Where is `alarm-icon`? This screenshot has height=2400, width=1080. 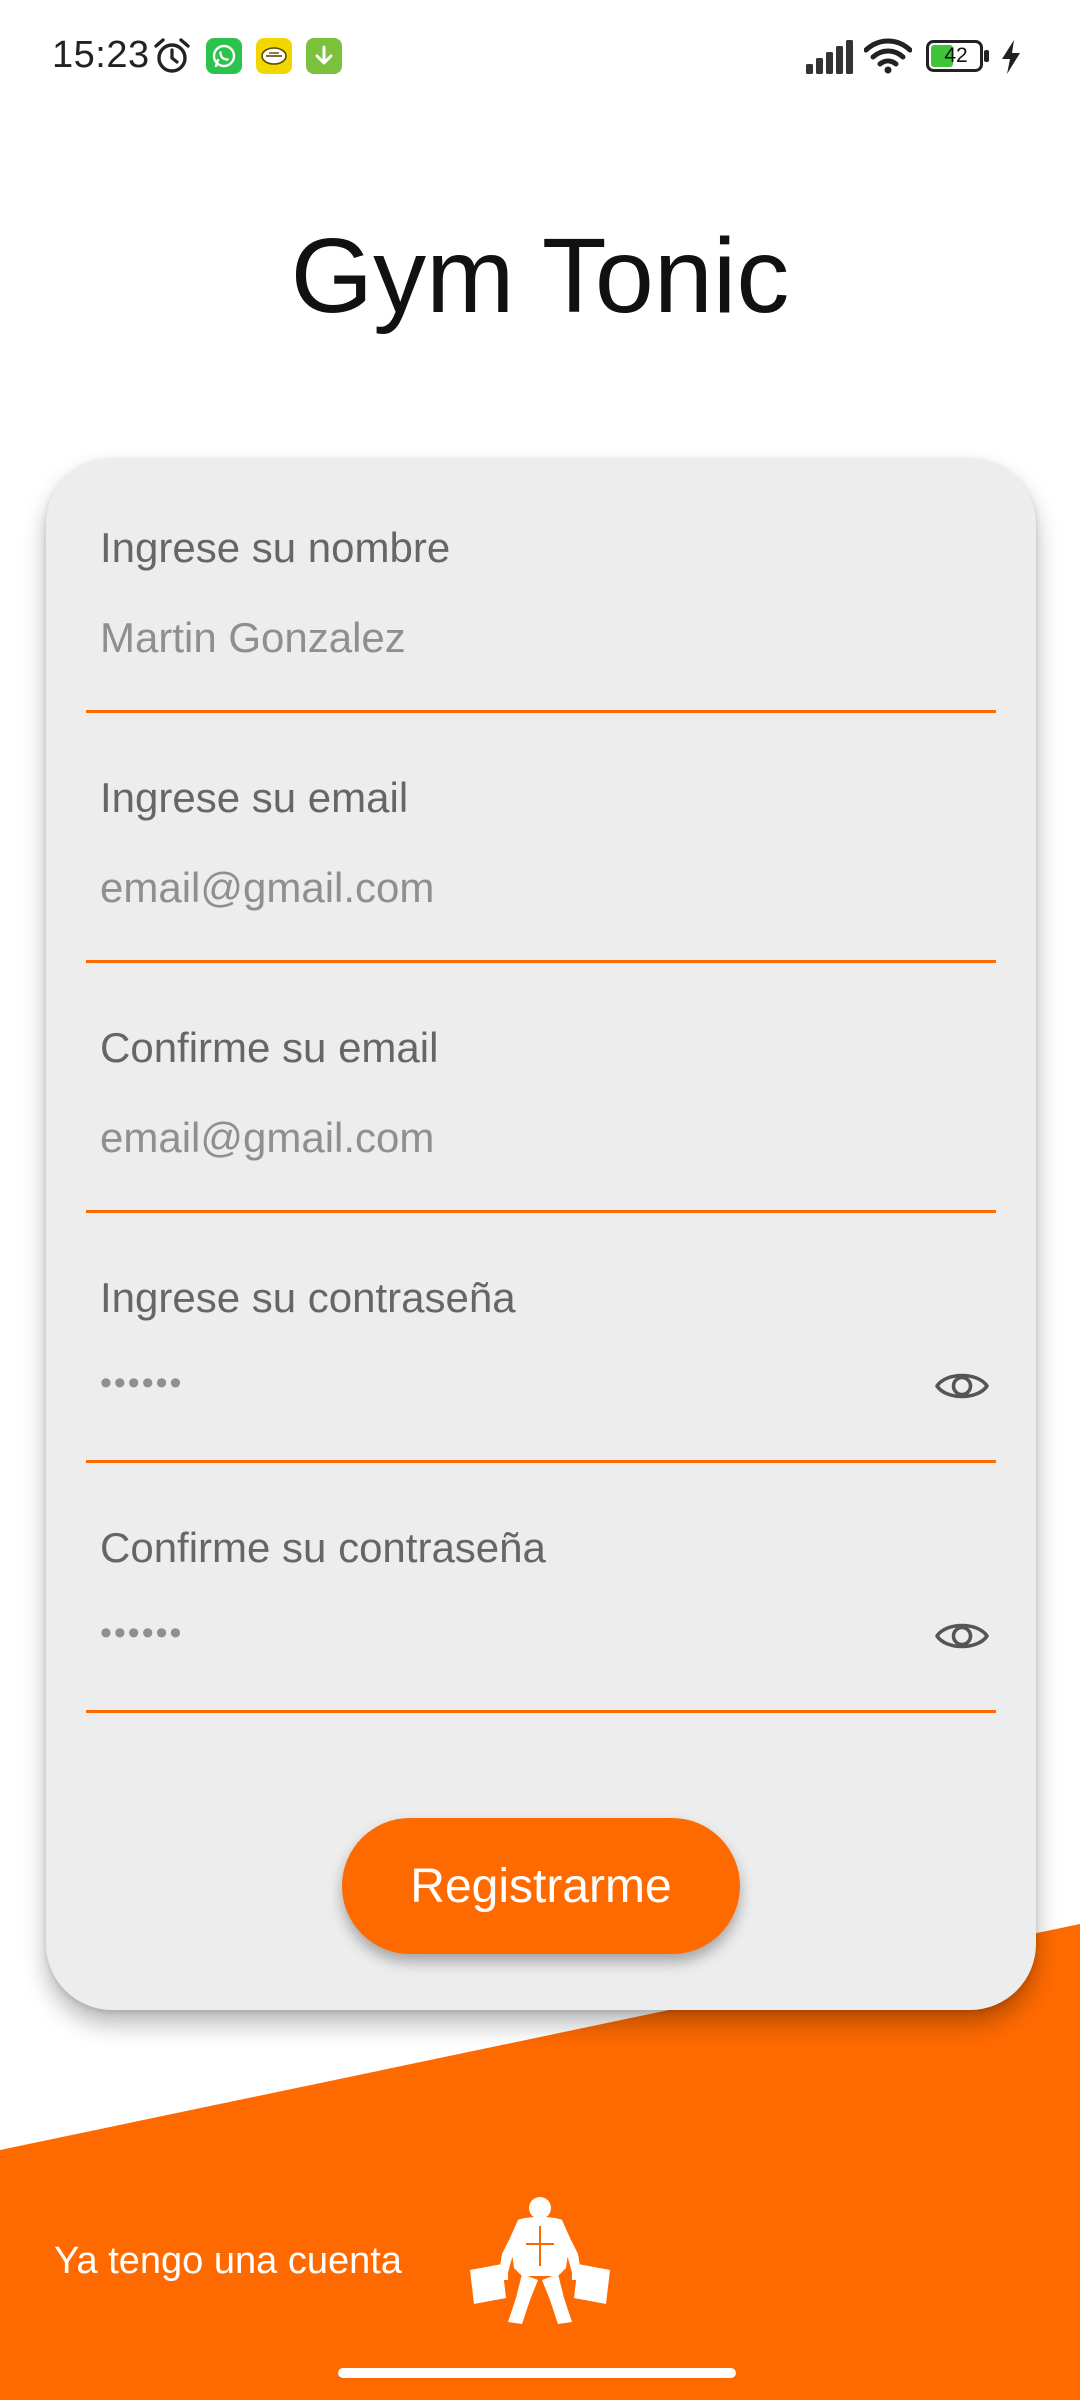
alarm-icon is located at coordinates (172, 55).